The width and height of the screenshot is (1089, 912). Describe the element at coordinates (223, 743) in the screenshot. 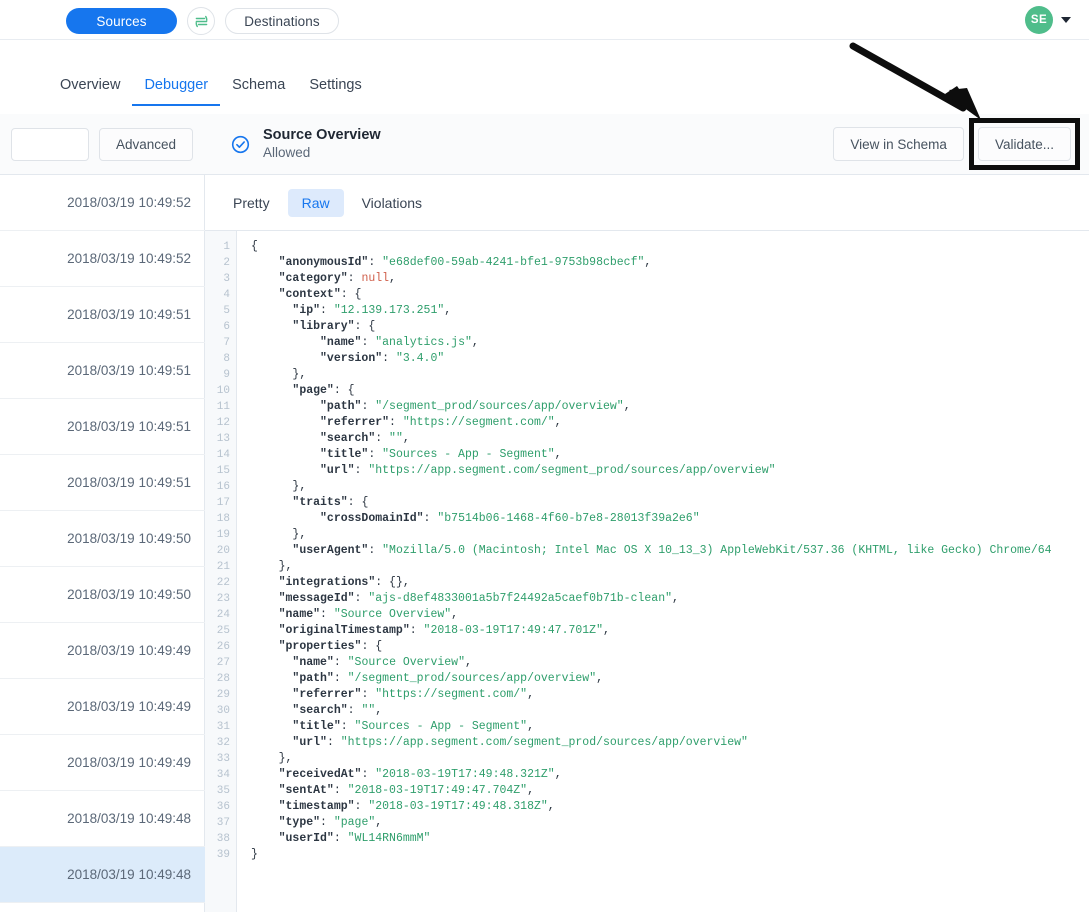

I see `line-number: 32` at that location.